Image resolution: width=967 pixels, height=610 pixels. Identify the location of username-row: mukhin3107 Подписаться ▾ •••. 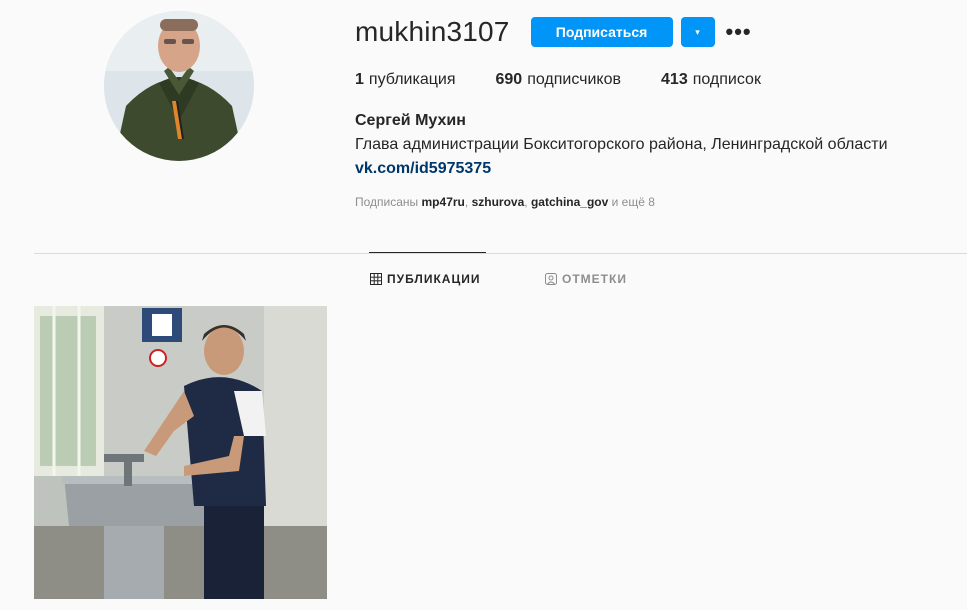
(555, 32).